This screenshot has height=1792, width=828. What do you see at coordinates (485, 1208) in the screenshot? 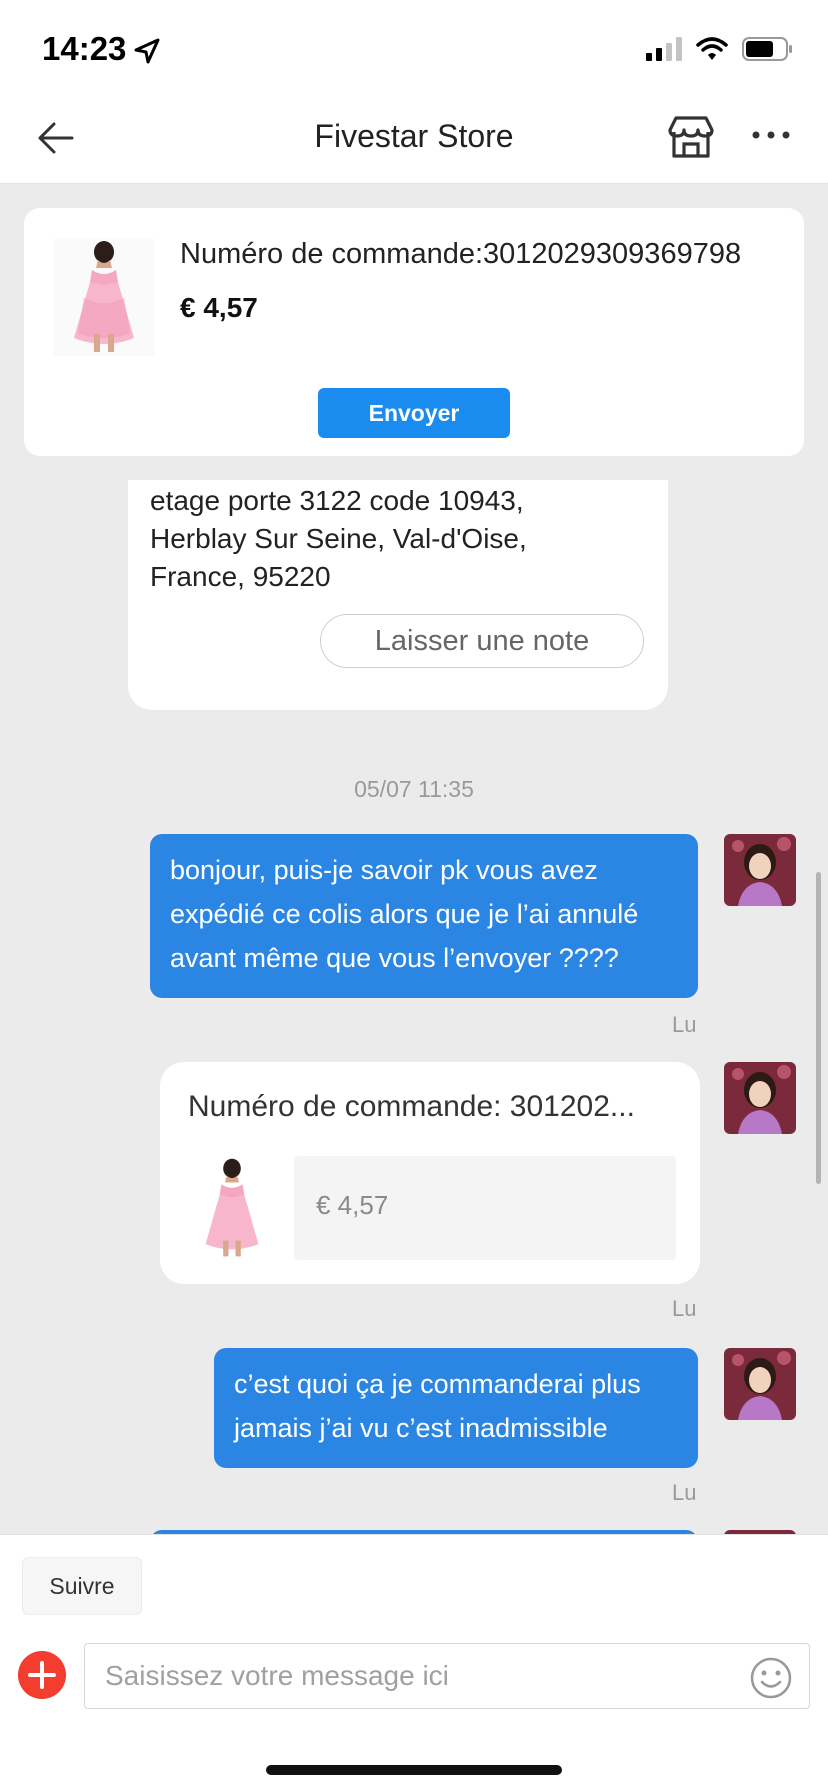
I see `order-message-pricebox: € 4,57` at bounding box center [485, 1208].